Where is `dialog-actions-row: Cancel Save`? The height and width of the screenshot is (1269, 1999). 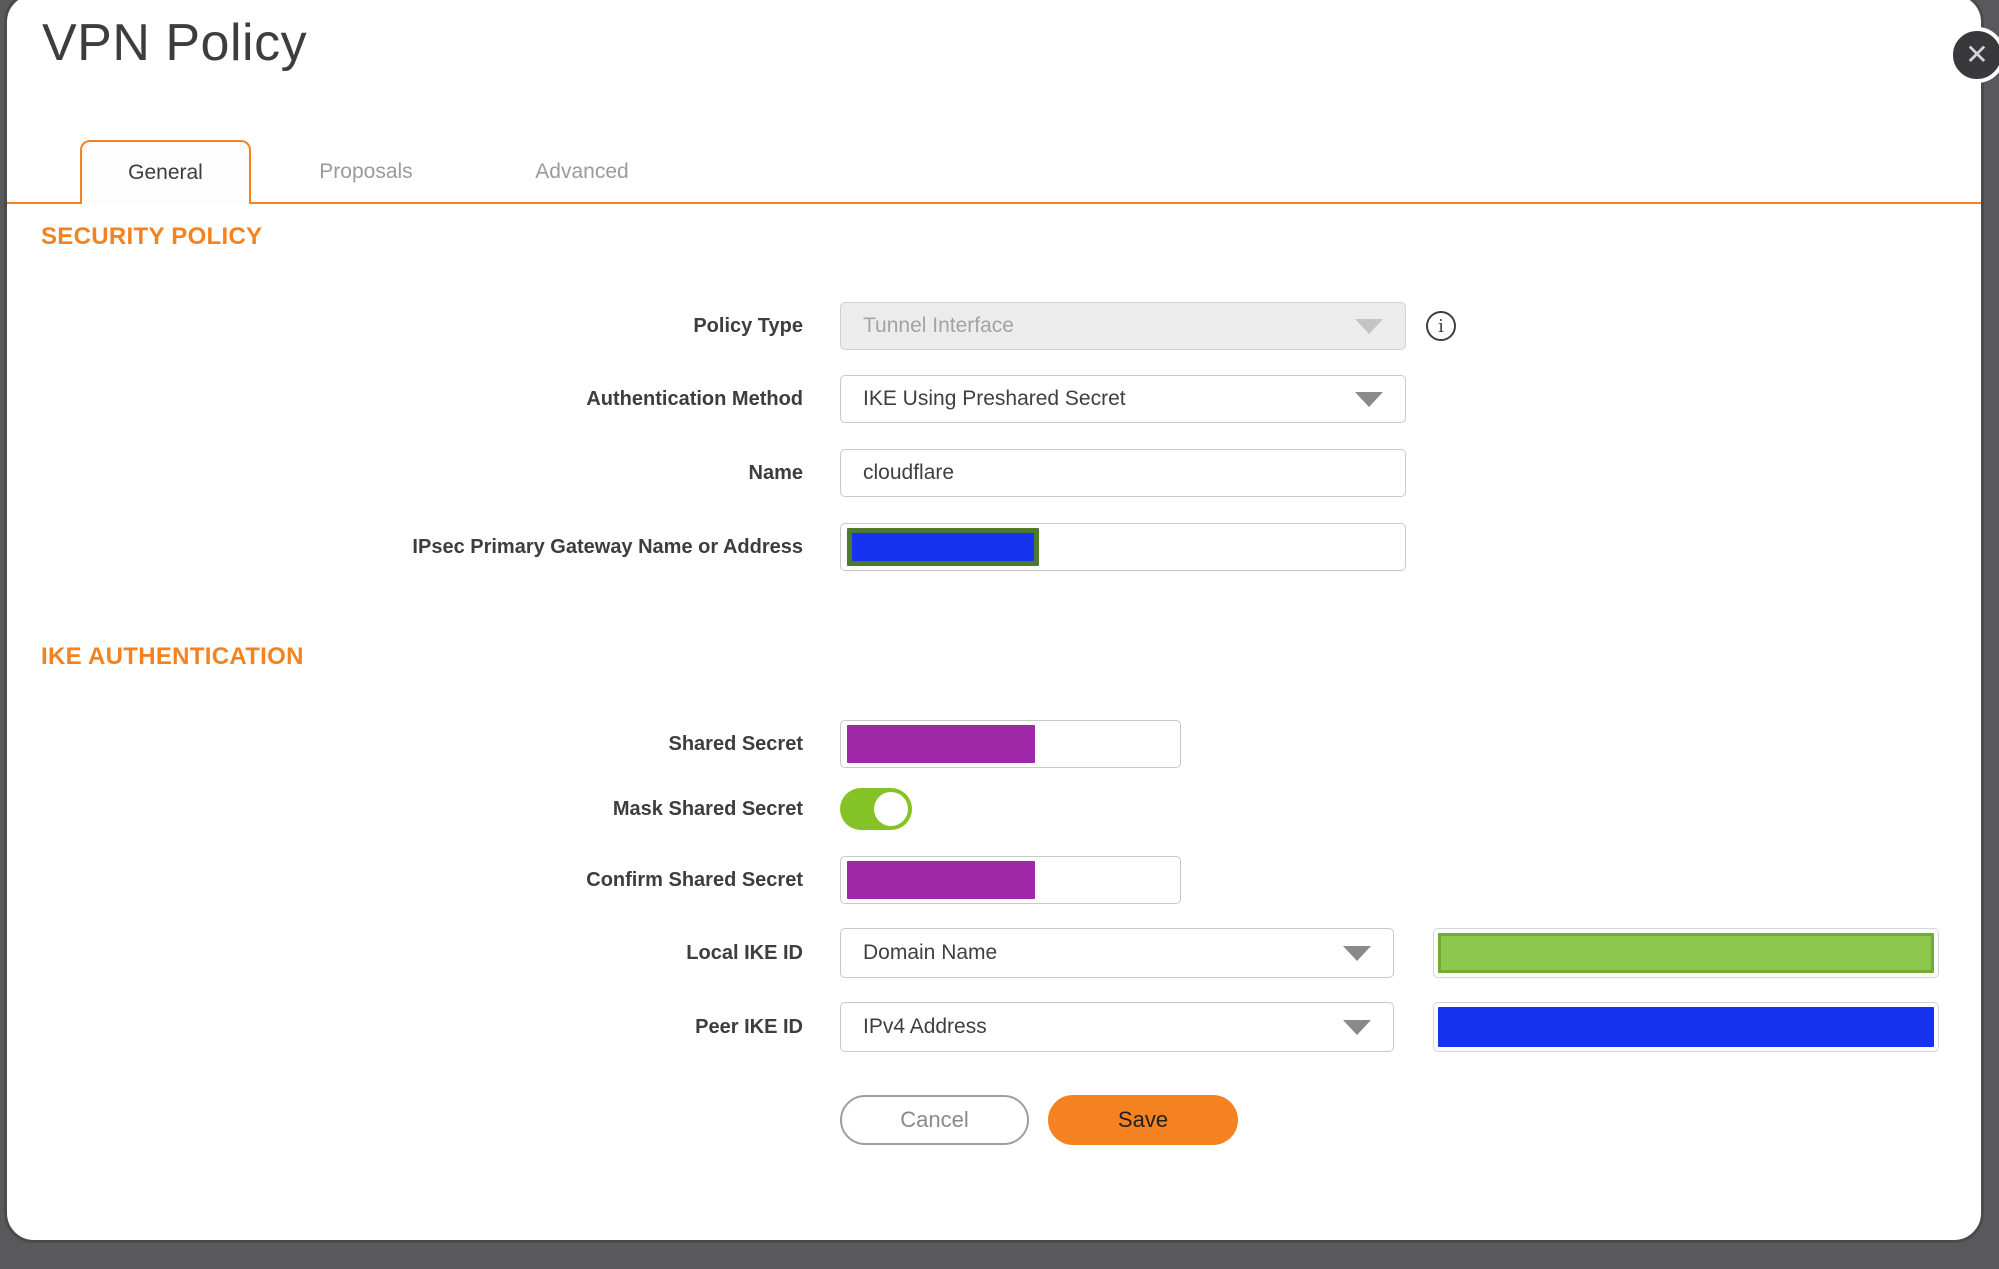 dialog-actions-row: Cancel Save is located at coordinates (994, 1120).